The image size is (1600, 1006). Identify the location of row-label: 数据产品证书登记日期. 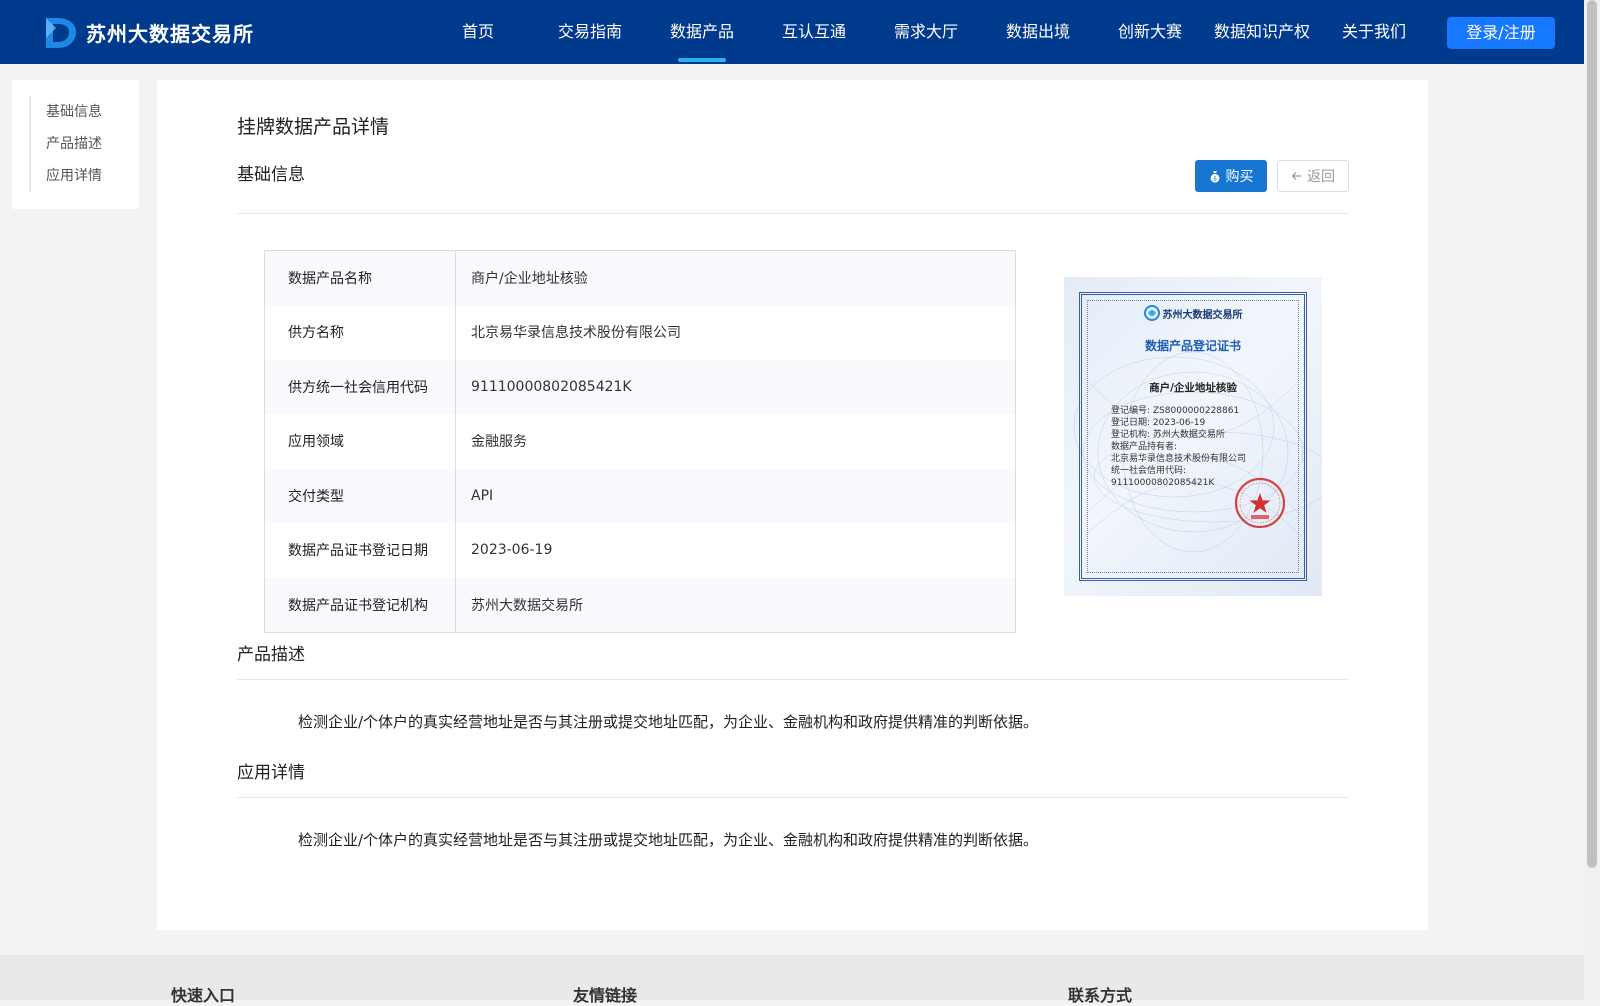
(360, 550).